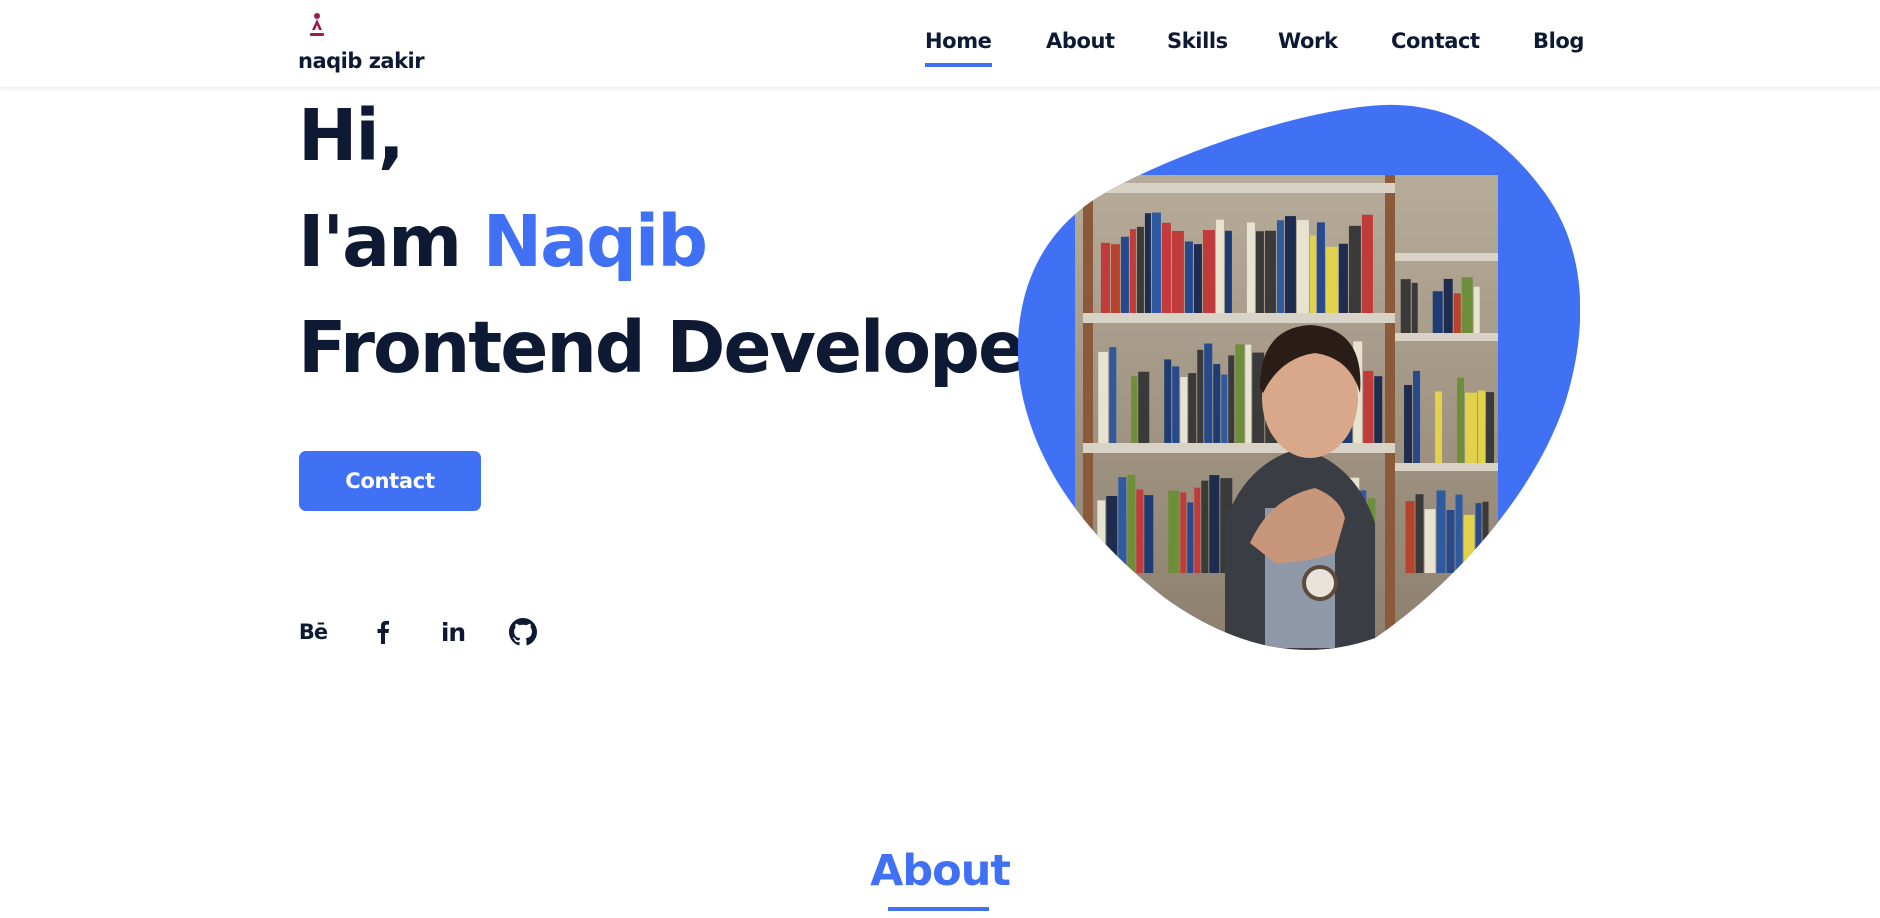  I want to click on github-icon, so click(523, 632).